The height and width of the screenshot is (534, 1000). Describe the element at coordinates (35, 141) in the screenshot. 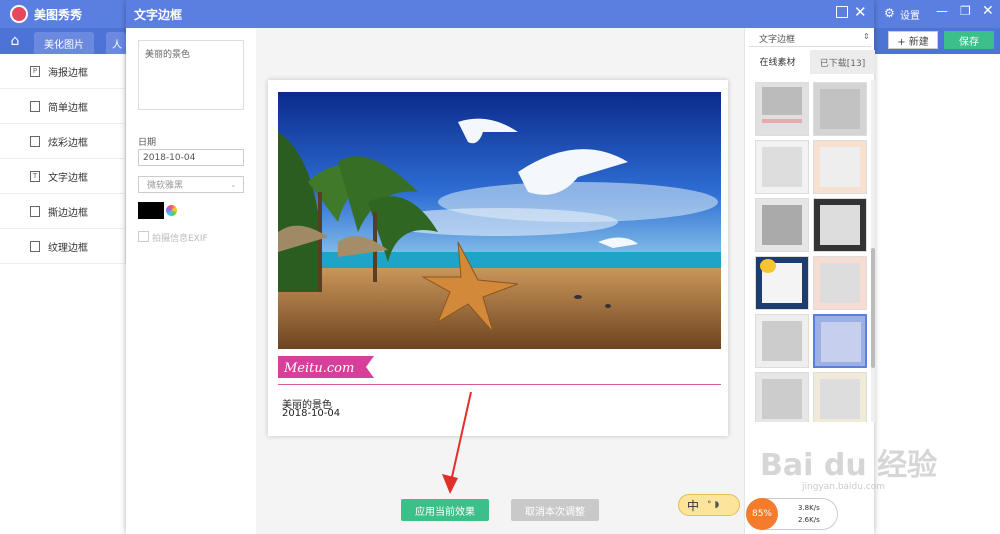

I see `colorful-frame-icon` at that location.